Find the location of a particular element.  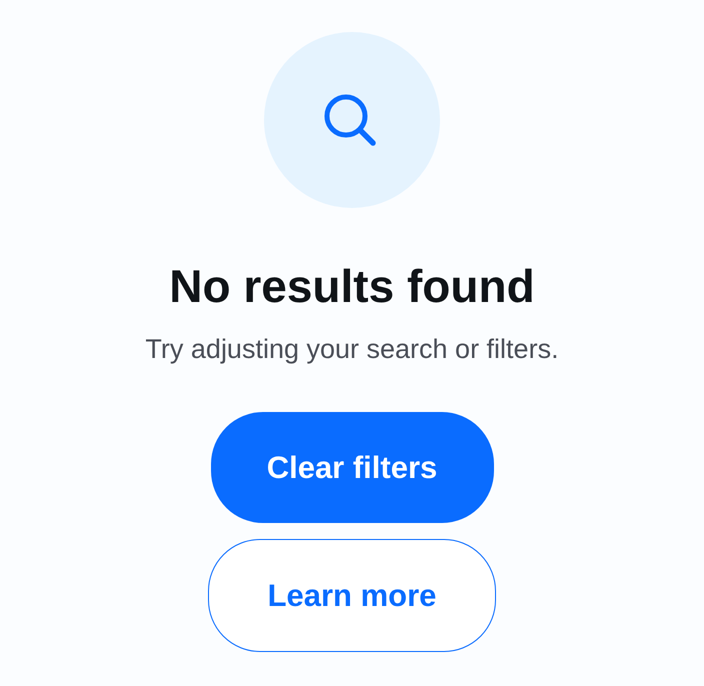

empty-state-message: Try adjusting your search or filters. is located at coordinates (352, 349).